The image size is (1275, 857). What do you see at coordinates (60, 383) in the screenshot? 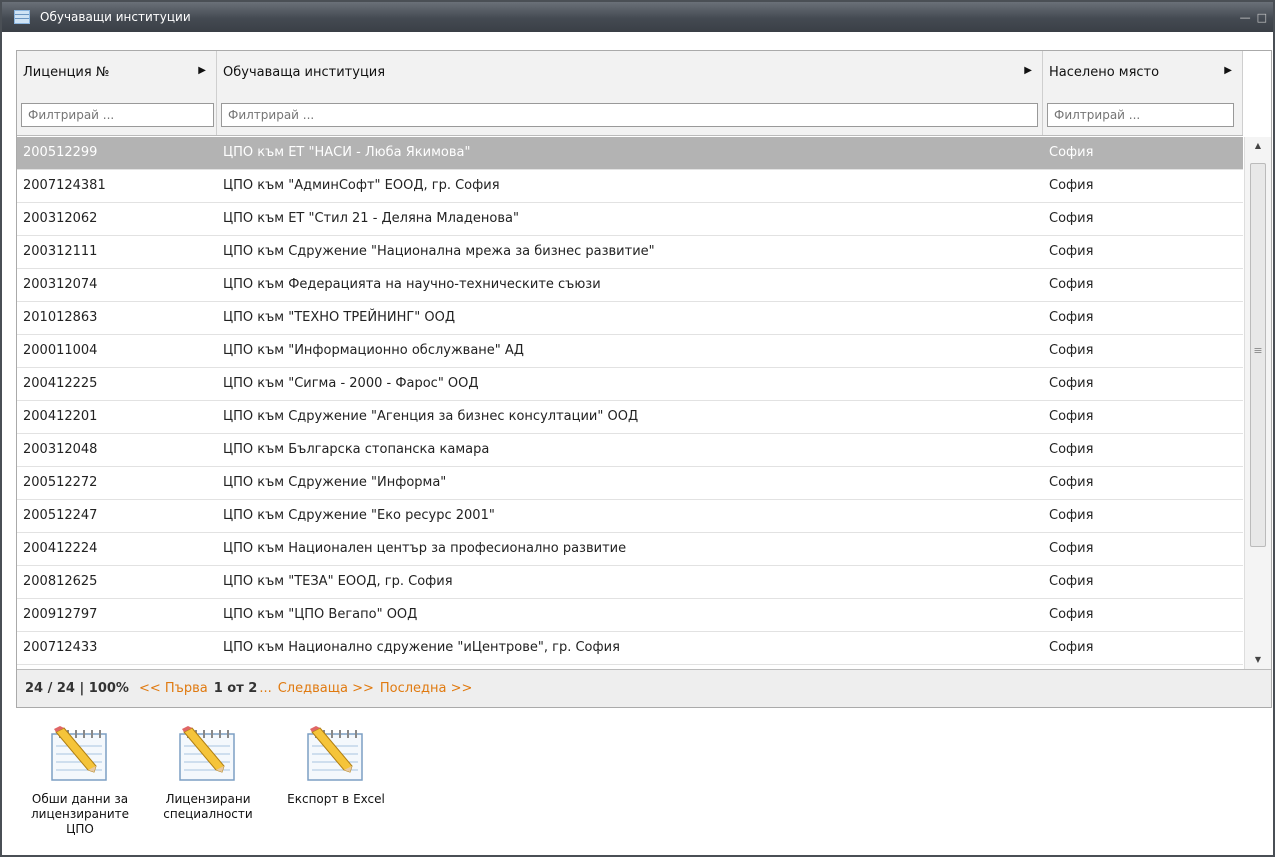
I see `license-cell: 200412225` at bounding box center [60, 383].